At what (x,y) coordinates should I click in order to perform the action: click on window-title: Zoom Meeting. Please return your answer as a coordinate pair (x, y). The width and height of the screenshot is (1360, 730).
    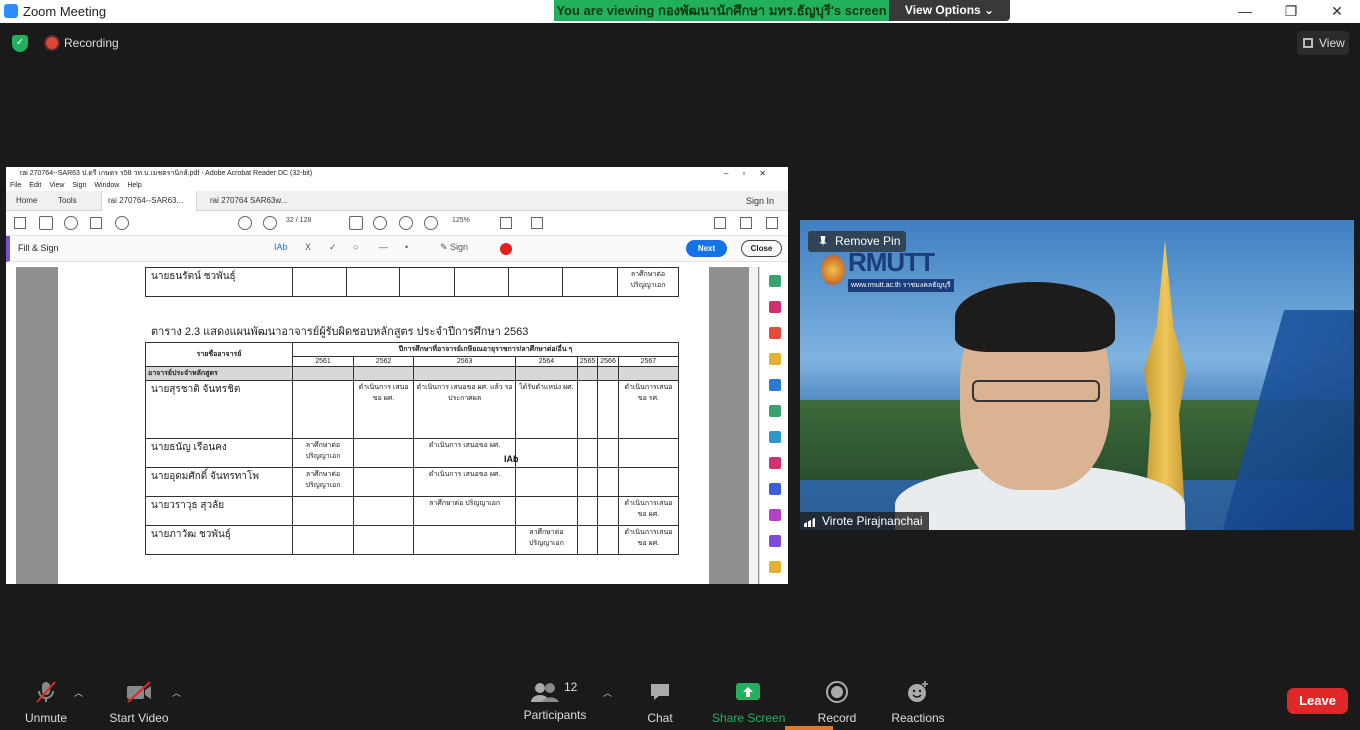
    Looking at the image, I should click on (65, 11).